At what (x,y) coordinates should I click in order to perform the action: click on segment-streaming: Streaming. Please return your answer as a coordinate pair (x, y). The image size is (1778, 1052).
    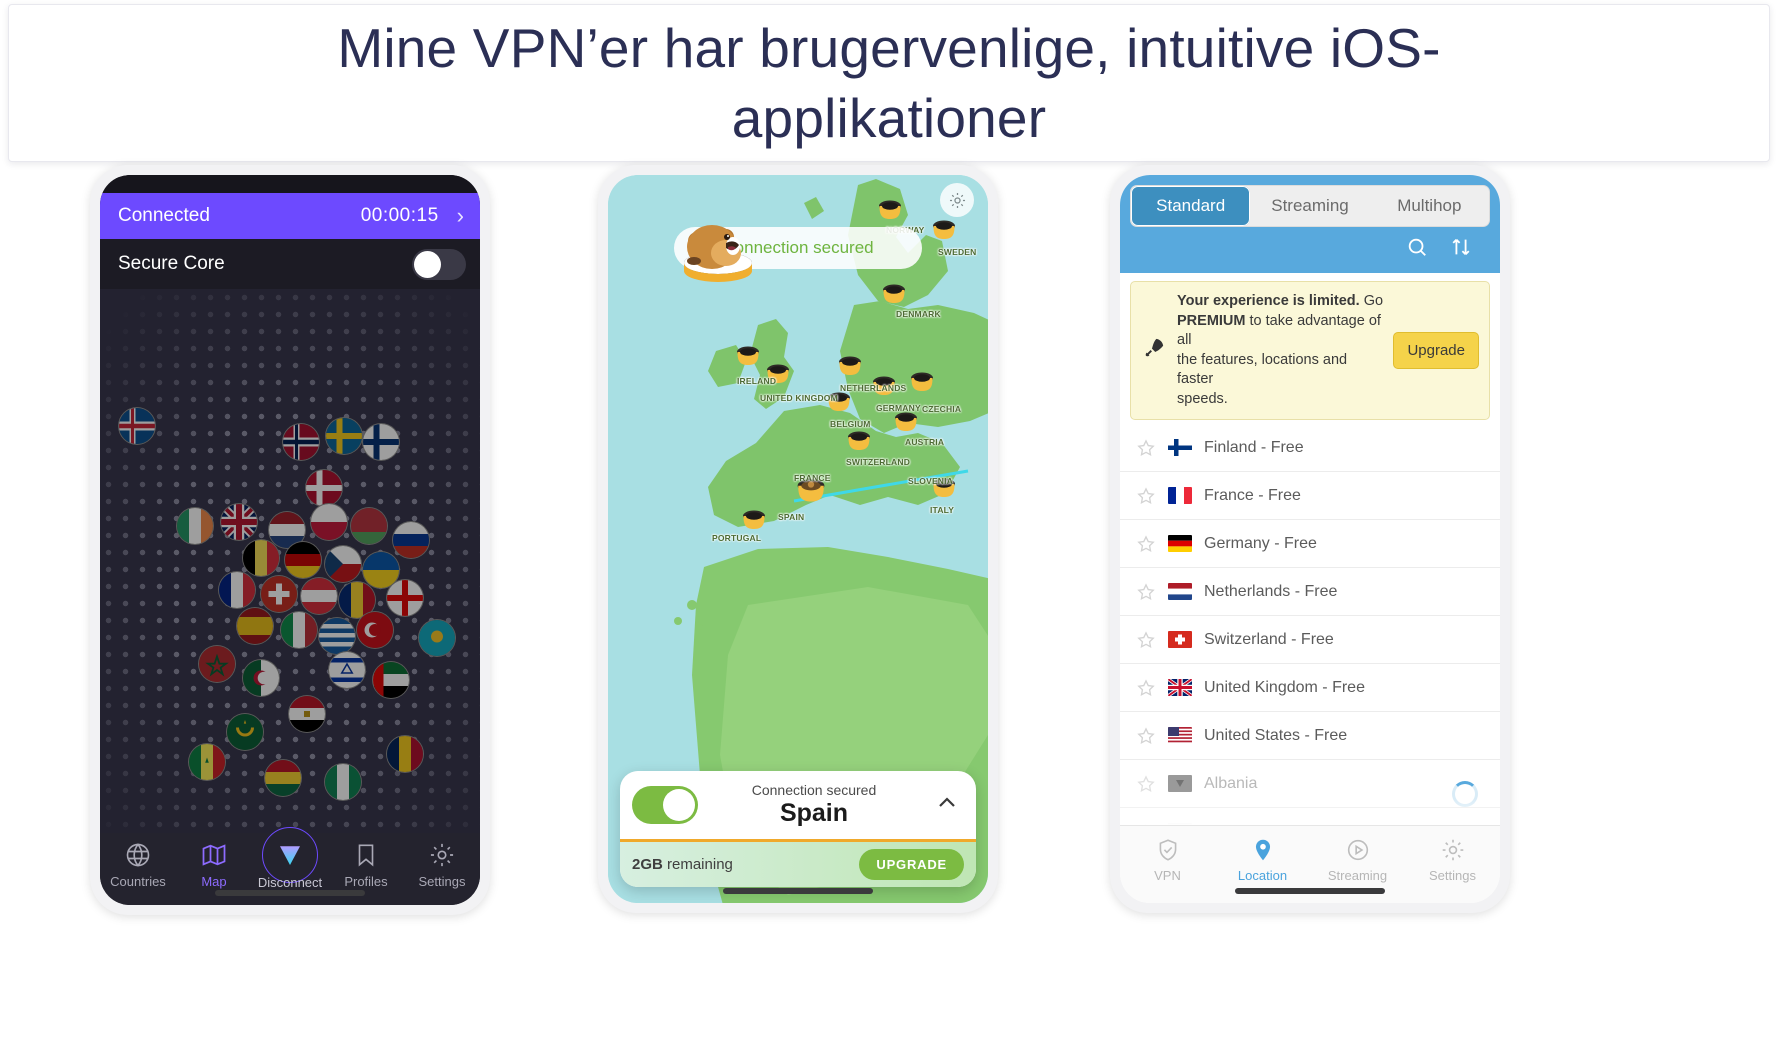
    Looking at the image, I should click on (1309, 206).